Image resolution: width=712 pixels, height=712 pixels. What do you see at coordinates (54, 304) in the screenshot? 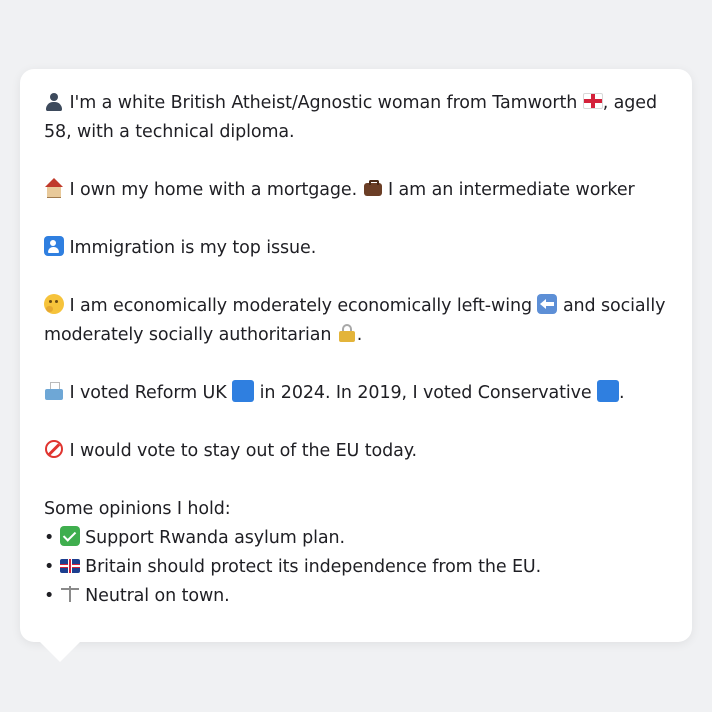
I see `thinking-face-icon` at bounding box center [54, 304].